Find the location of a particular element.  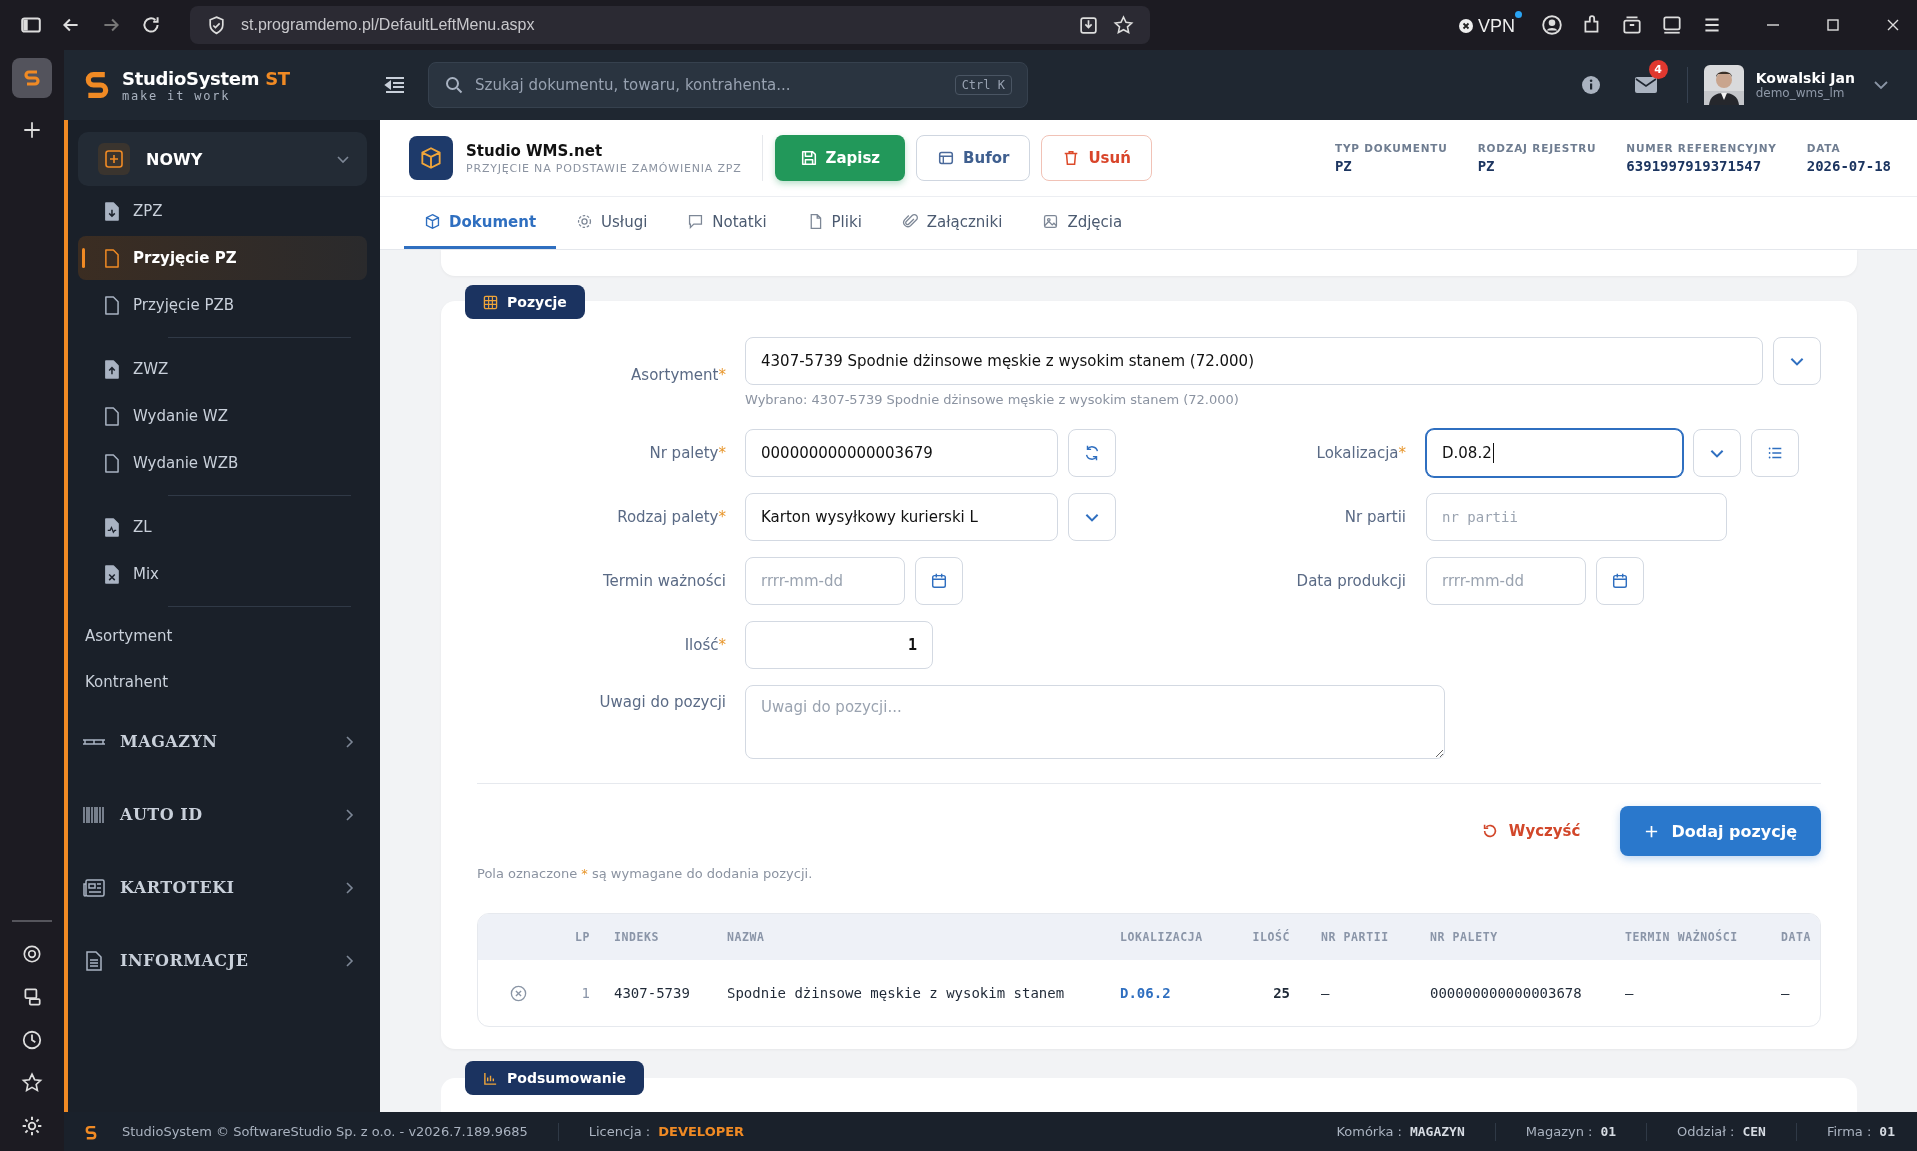

section-title: Podsumowanie is located at coordinates (567, 1078).